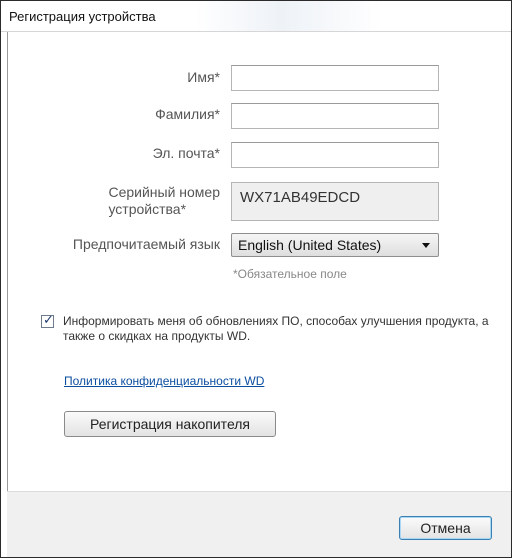  Describe the element at coordinates (290, 274) in the screenshot. I see `required-field-note: *Обязательное поле` at that location.